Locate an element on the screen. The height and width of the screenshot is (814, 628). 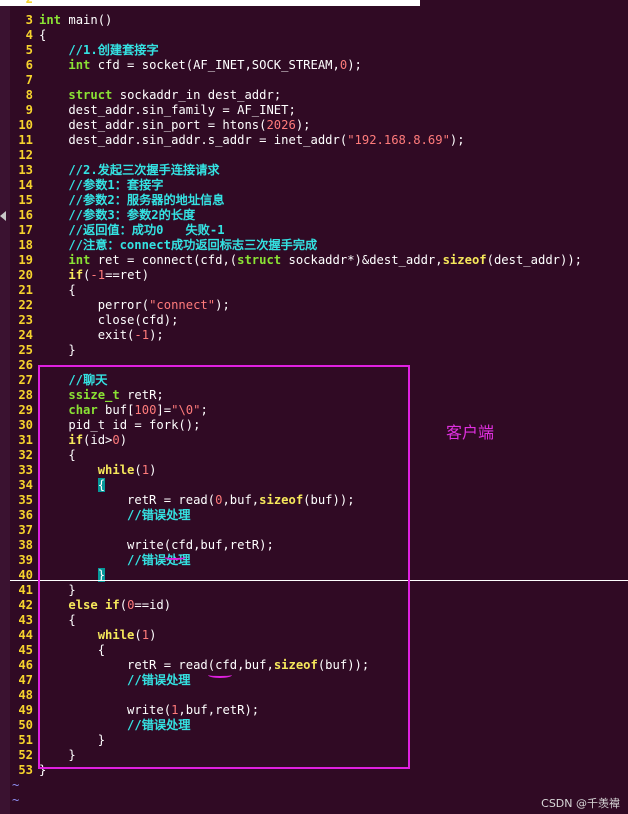
code-line: 48 is located at coordinates (25, 695).